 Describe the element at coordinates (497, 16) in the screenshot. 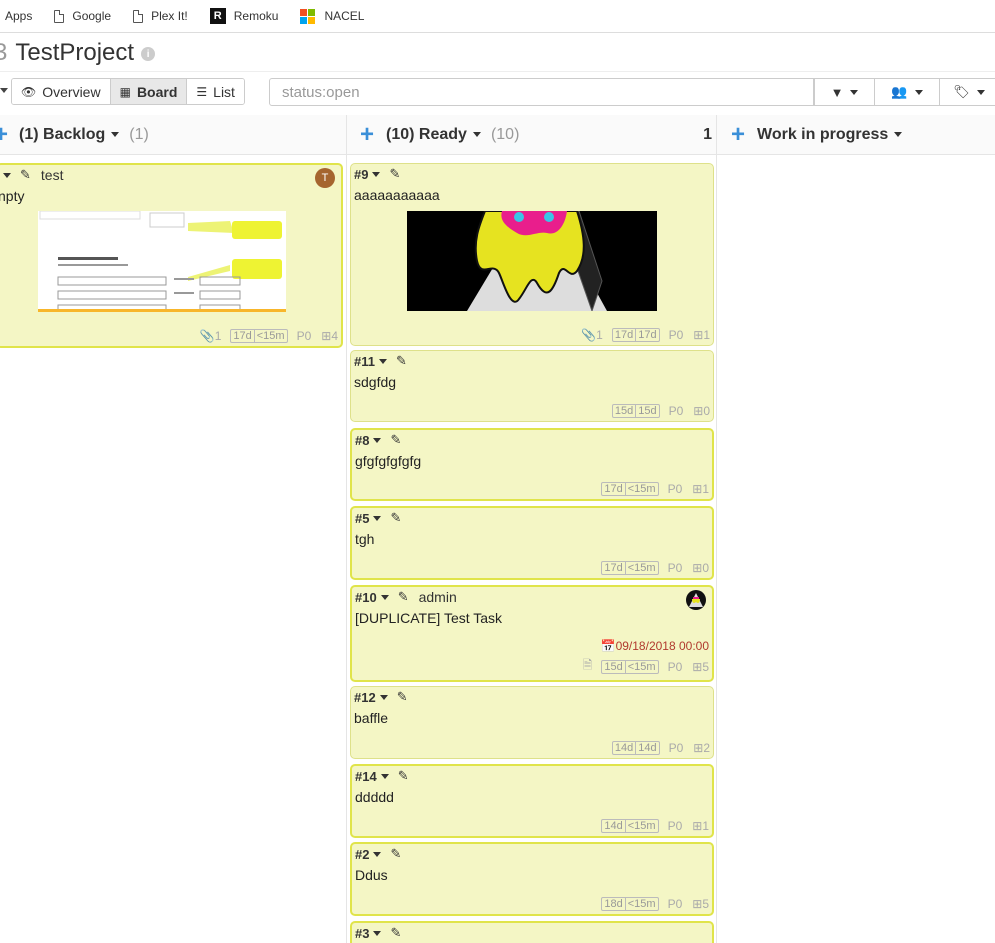

I see `bookmarks-bar: Apps Google Plex It! R Remoku NACEL` at that location.